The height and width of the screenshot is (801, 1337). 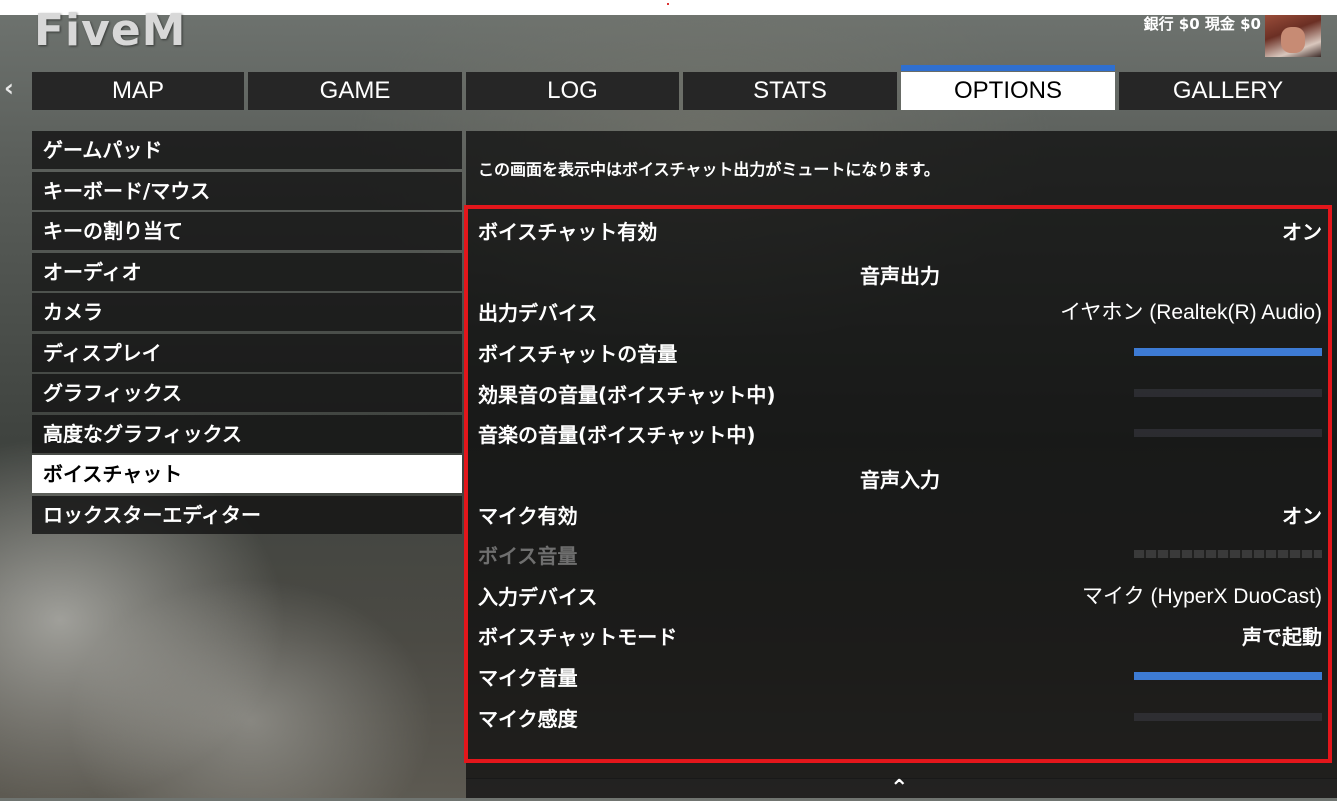 I want to click on chevron-left-icon: ‹, so click(x=9, y=88).